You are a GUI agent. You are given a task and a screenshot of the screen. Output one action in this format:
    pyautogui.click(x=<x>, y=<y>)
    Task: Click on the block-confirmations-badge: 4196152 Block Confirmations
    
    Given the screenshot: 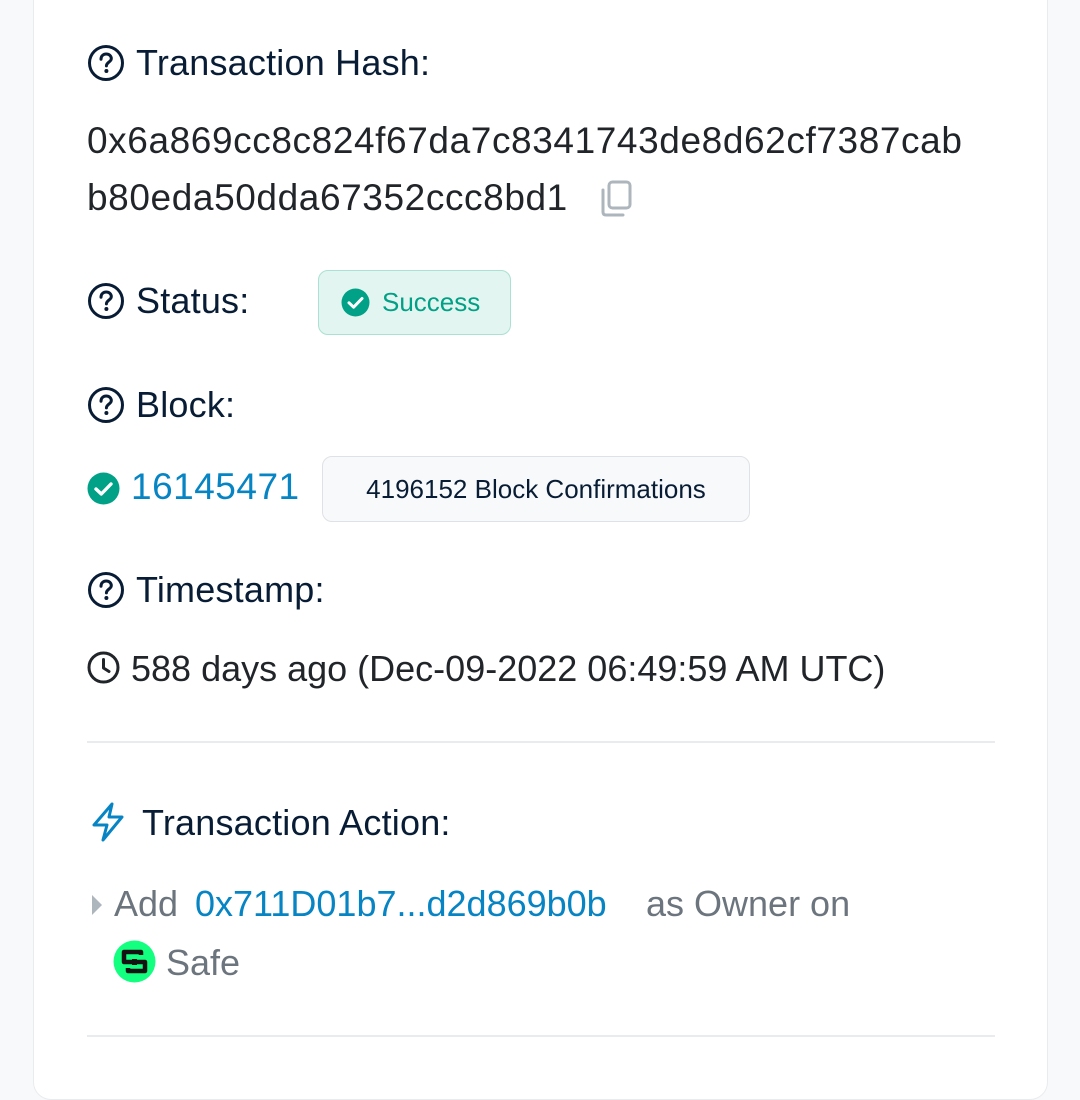 What is the action you would take?
    pyautogui.click(x=536, y=489)
    